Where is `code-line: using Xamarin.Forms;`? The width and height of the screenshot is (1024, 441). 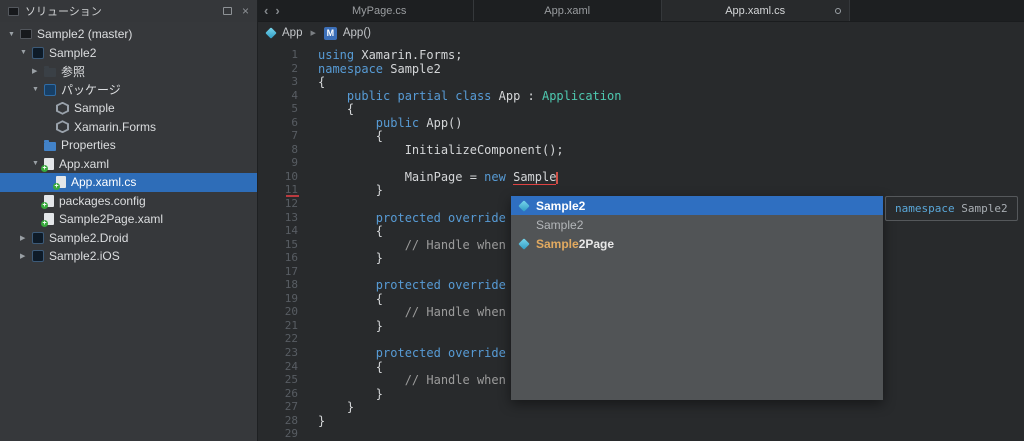 code-line: using Xamarin.Forms; is located at coordinates (671, 55).